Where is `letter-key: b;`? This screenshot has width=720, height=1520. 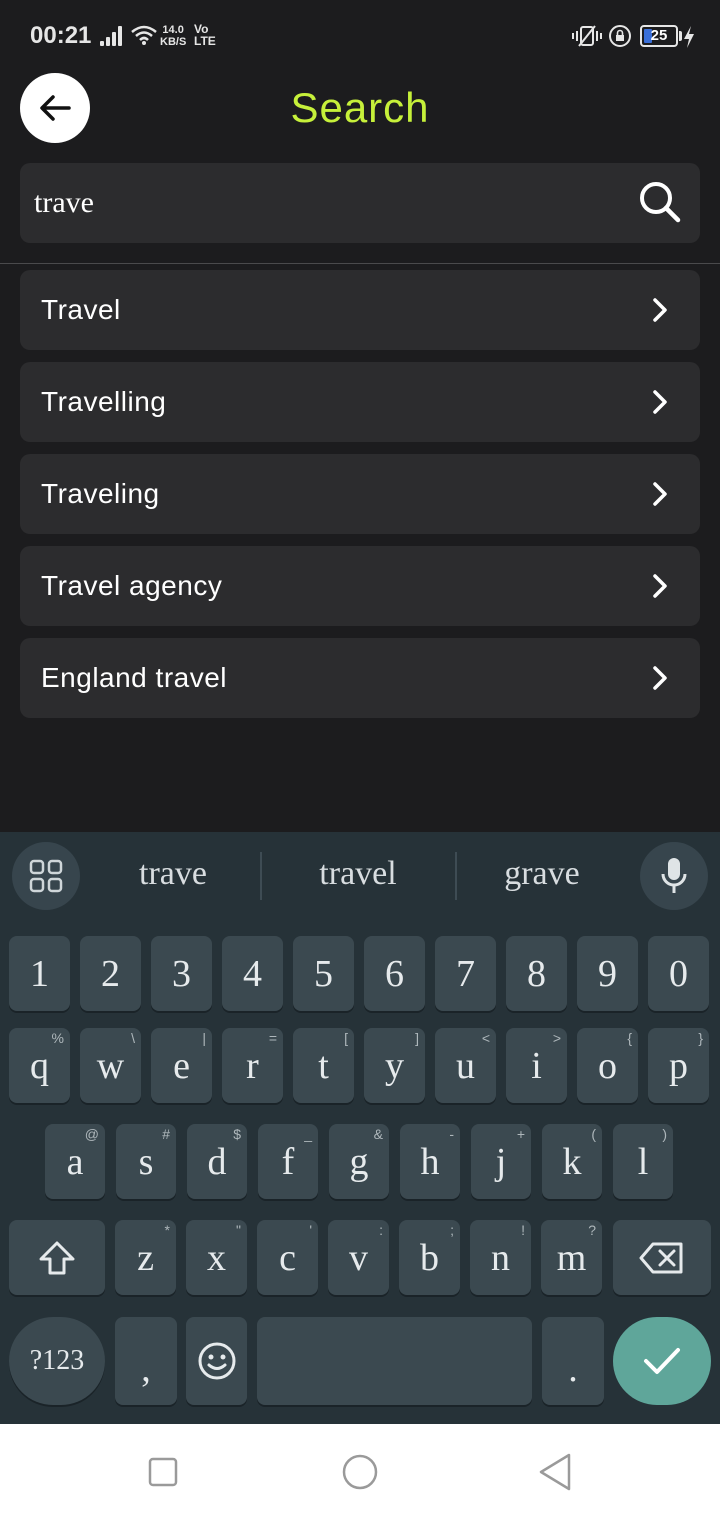 letter-key: b; is located at coordinates (429, 1257).